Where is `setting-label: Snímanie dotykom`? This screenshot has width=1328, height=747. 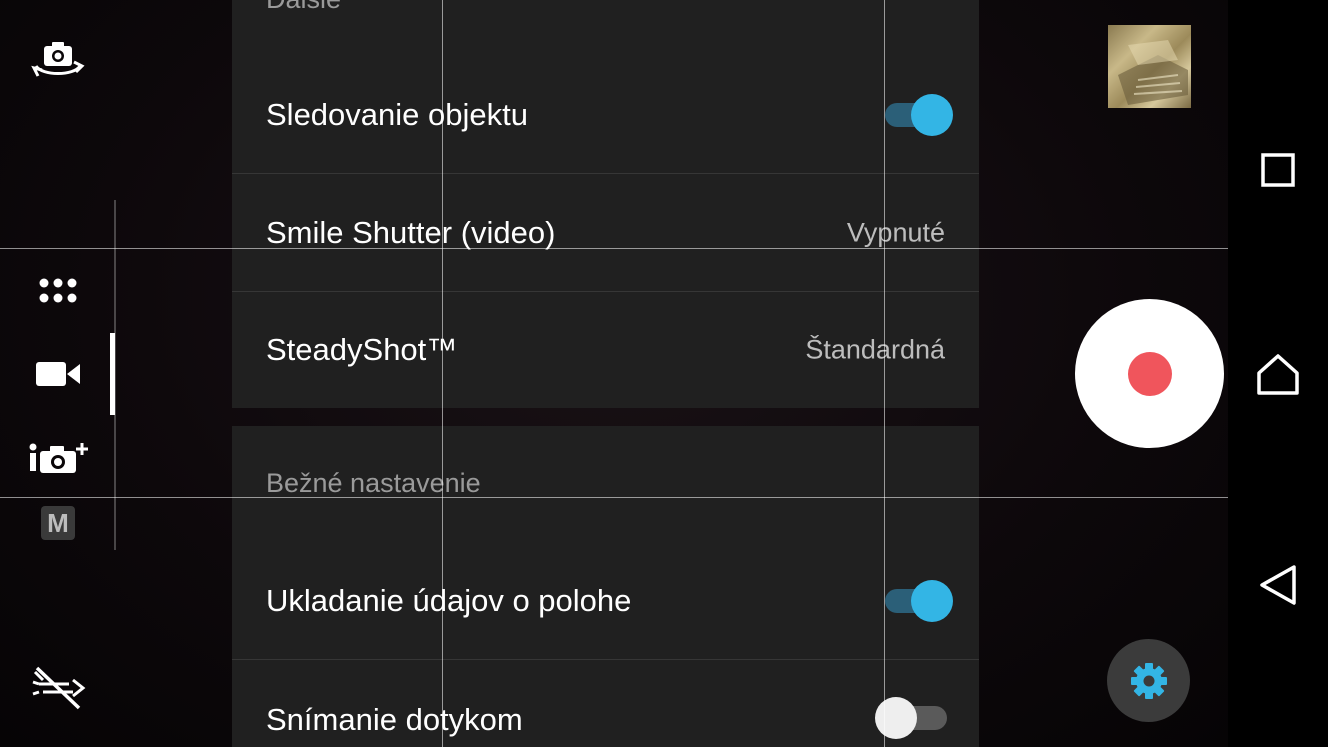 setting-label: Snímanie dotykom is located at coordinates (394, 719).